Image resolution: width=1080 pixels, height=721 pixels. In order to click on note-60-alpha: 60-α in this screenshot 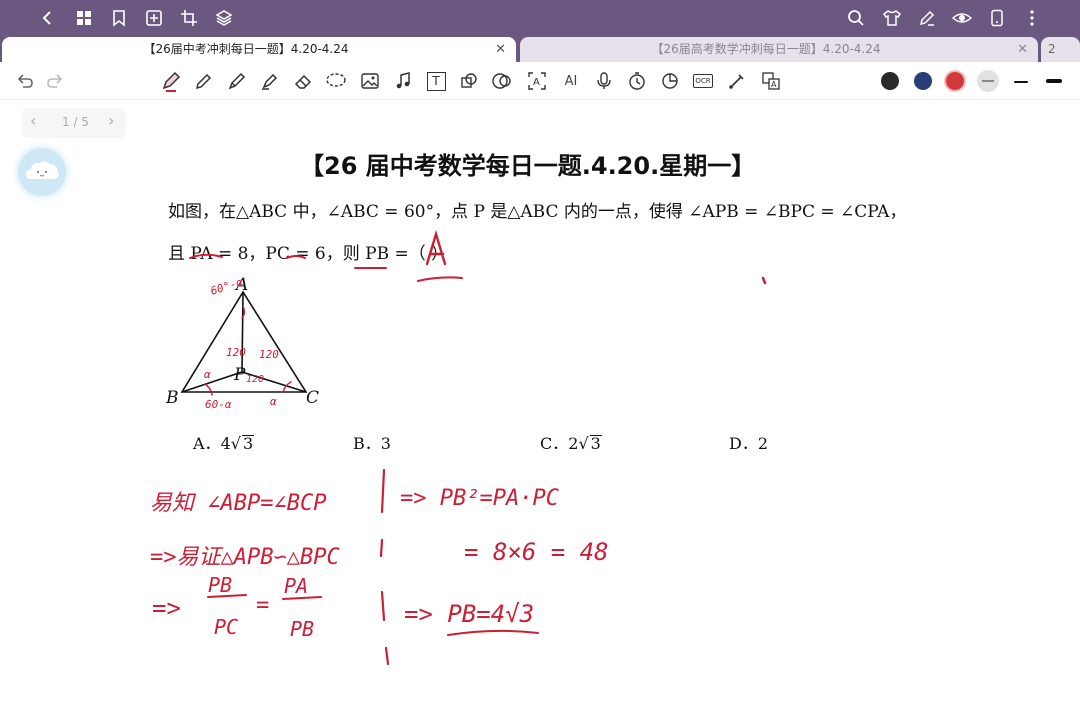, I will do `click(218, 404)`.